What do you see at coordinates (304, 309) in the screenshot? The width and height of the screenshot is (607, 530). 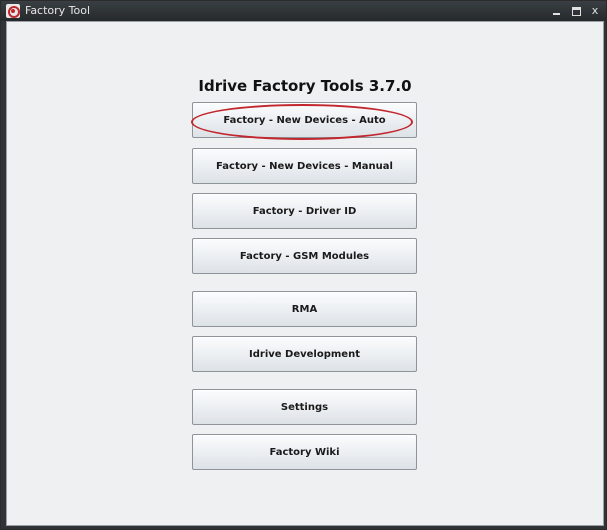 I see `rma-button: RMA` at bounding box center [304, 309].